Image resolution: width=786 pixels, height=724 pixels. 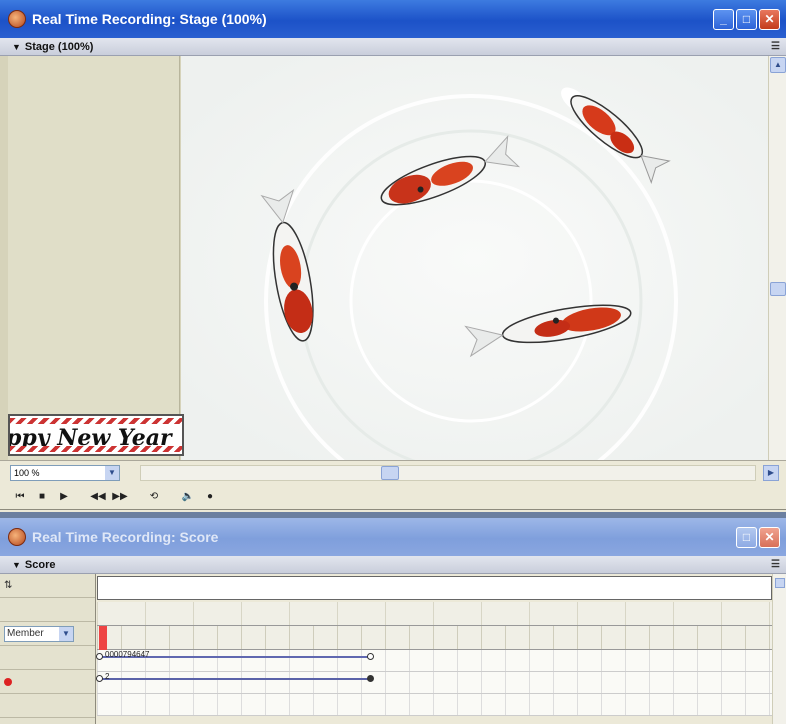 What do you see at coordinates (393, 537) in the screenshot?
I see `score-titlebar: Real Time Recording: Score □ ✕` at bounding box center [393, 537].